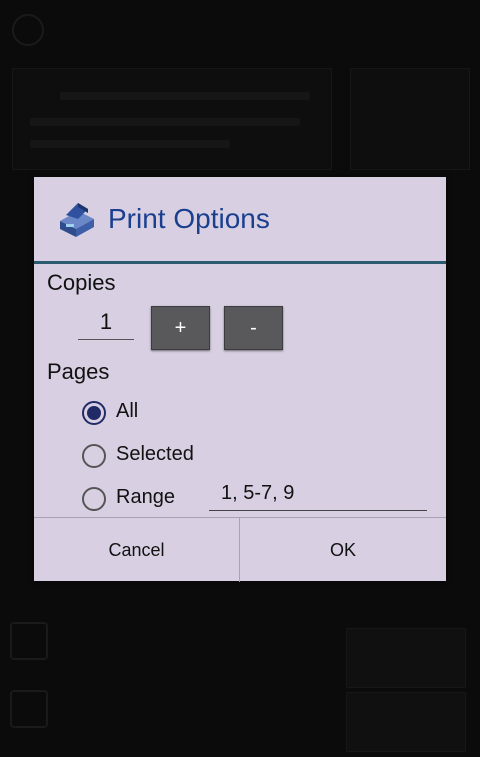 This screenshot has width=480, height=757. What do you see at coordinates (145, 497) in the screenshot?
I see `radio-label-range: Range` at bounding box center [145, 497].